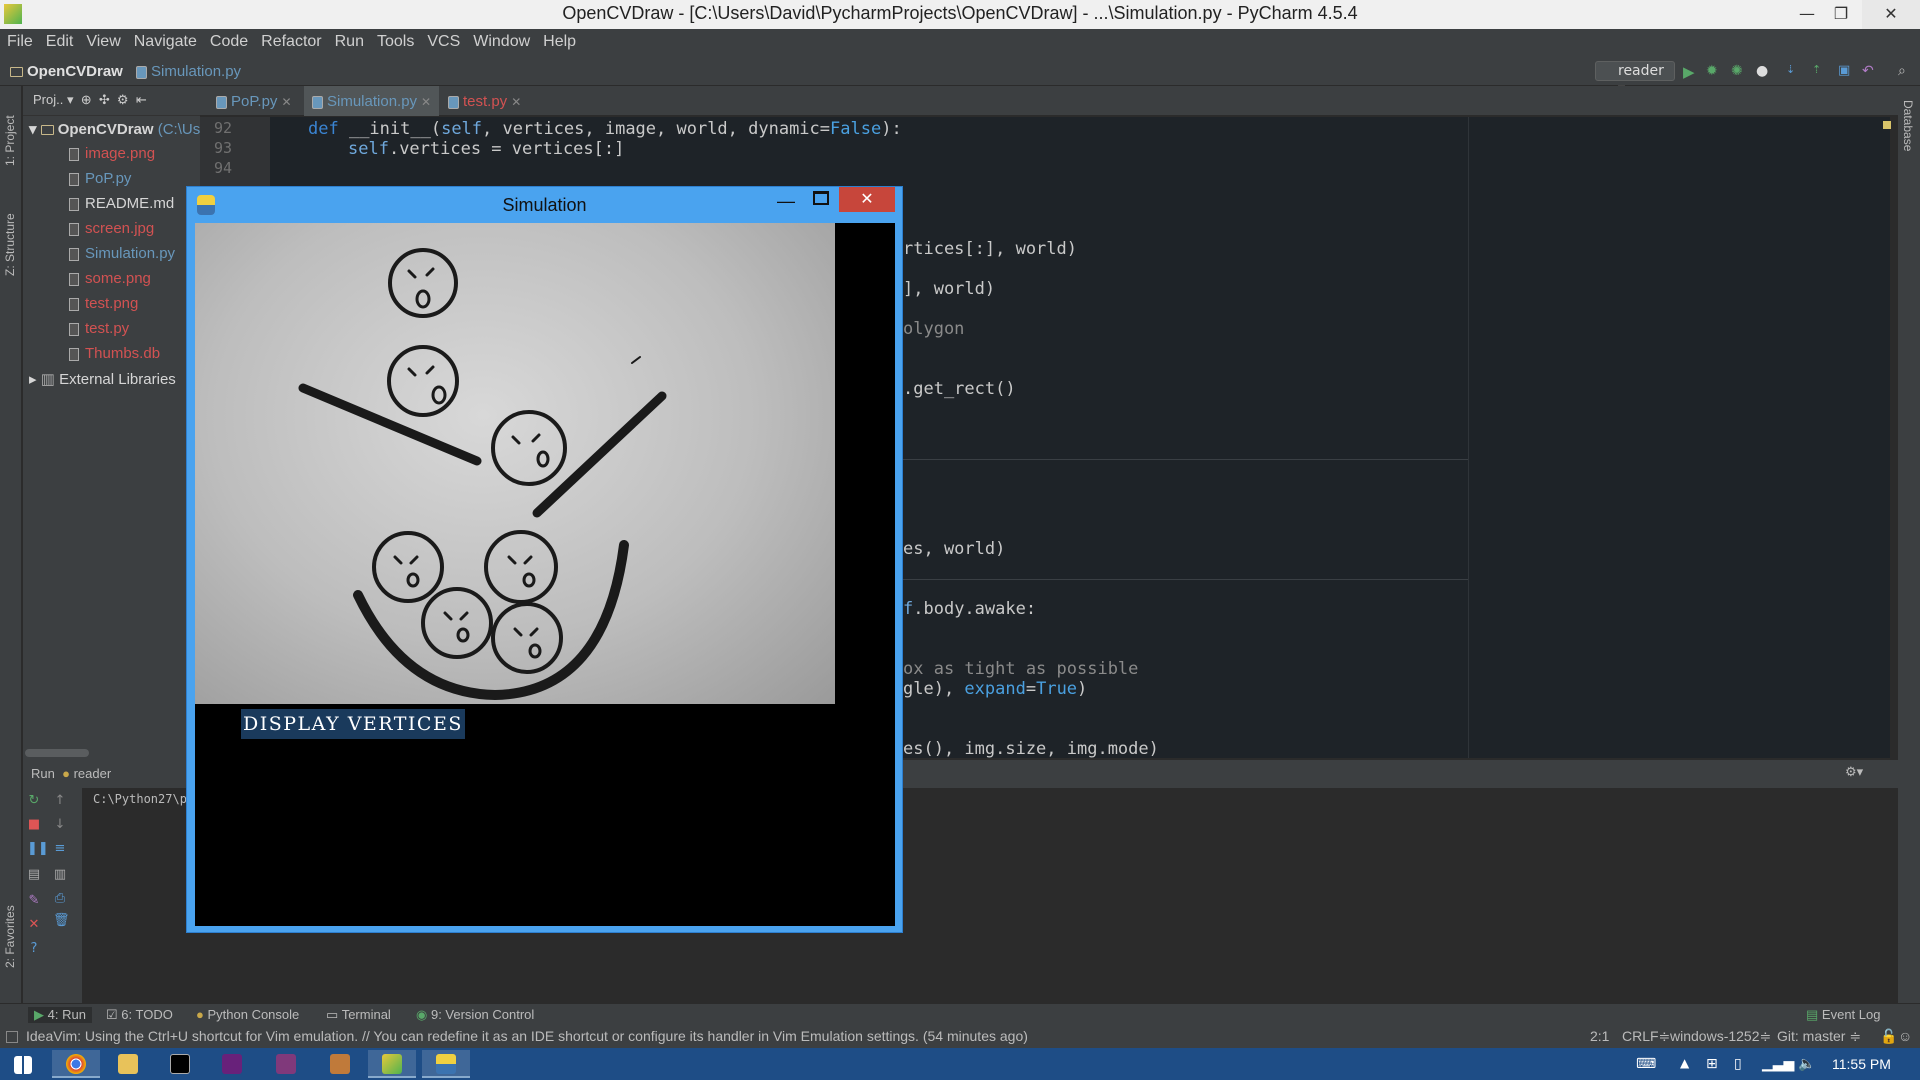 This screenshot has width=1920, height=1080. What do you see at coordinates (247, 1014) in the screenshot?
I see `python-console-tool-button: ● Python Console` at bounding box center [247, 1014].